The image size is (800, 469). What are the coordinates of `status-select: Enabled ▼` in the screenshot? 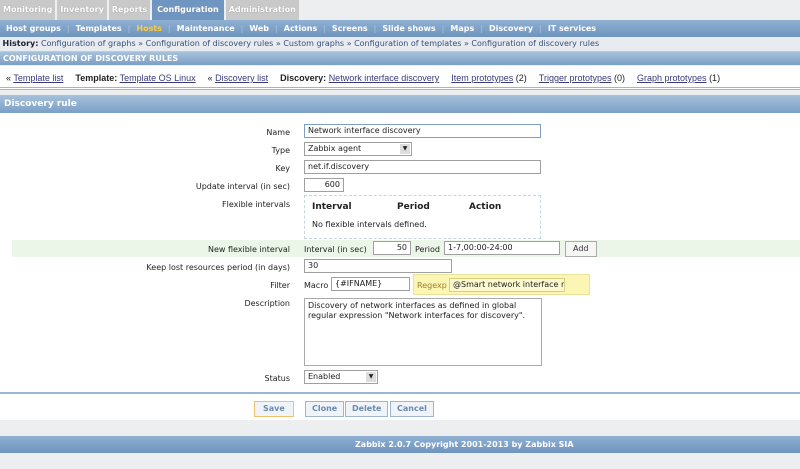 It's located at (341, 377).